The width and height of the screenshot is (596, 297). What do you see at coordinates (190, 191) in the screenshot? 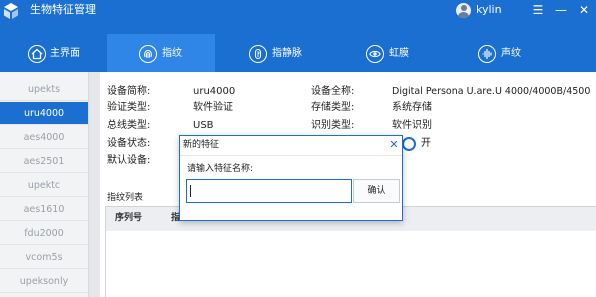
I see `text-caret` at bounding box center [190, 191].